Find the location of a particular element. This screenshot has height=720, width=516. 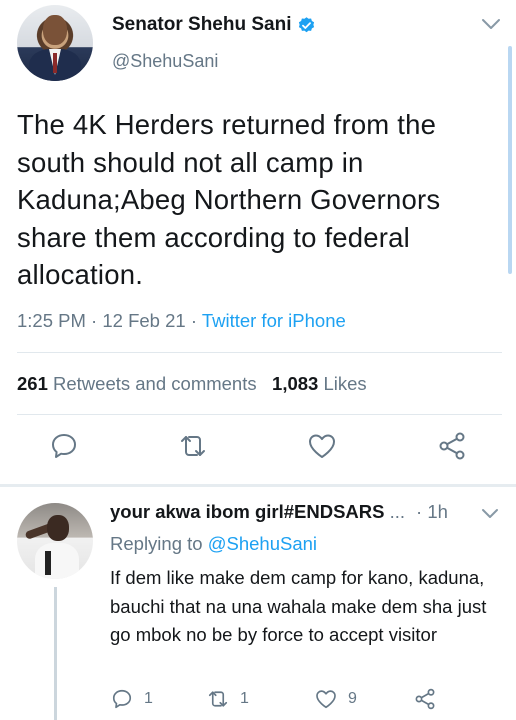

retweets-count: 261 is located at coordinates (32, 383).